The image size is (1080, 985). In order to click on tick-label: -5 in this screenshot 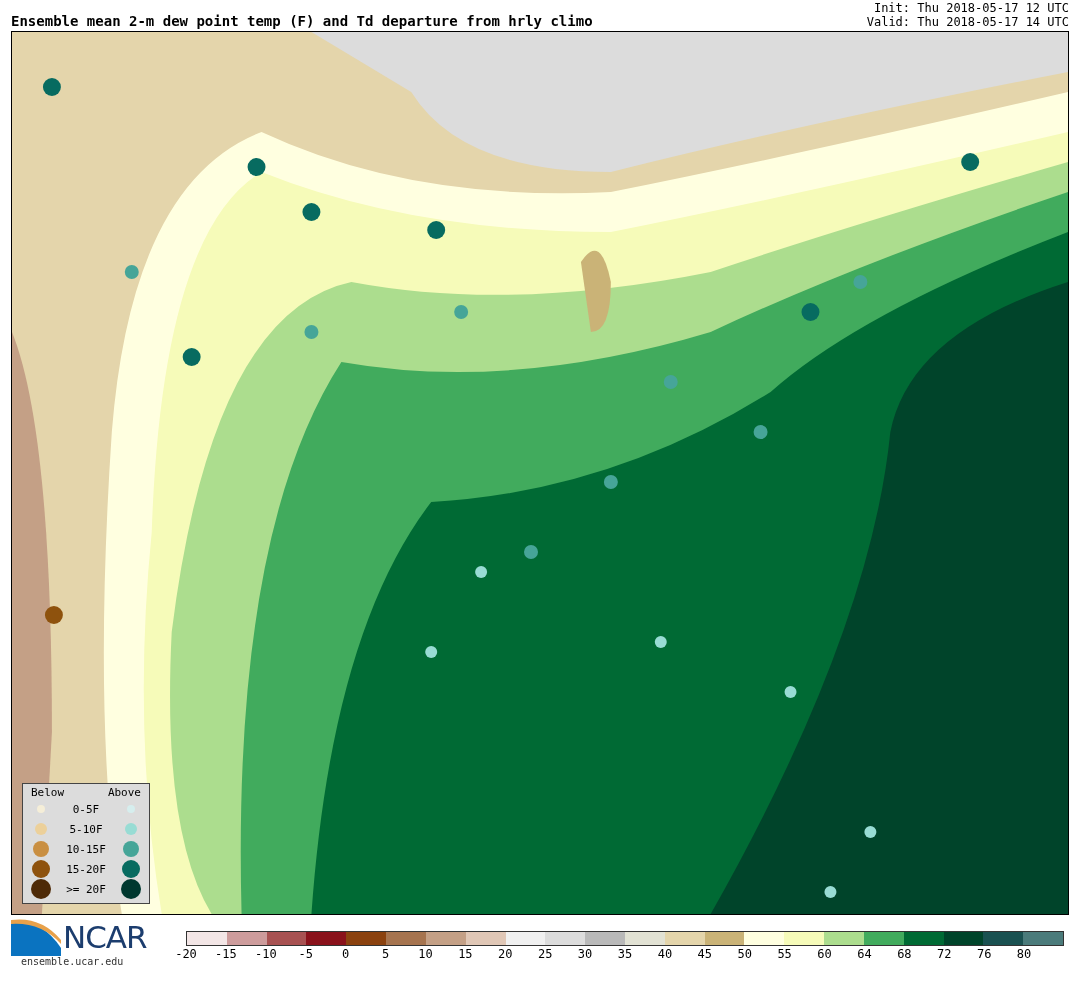, I will do `click(305, 954)`.